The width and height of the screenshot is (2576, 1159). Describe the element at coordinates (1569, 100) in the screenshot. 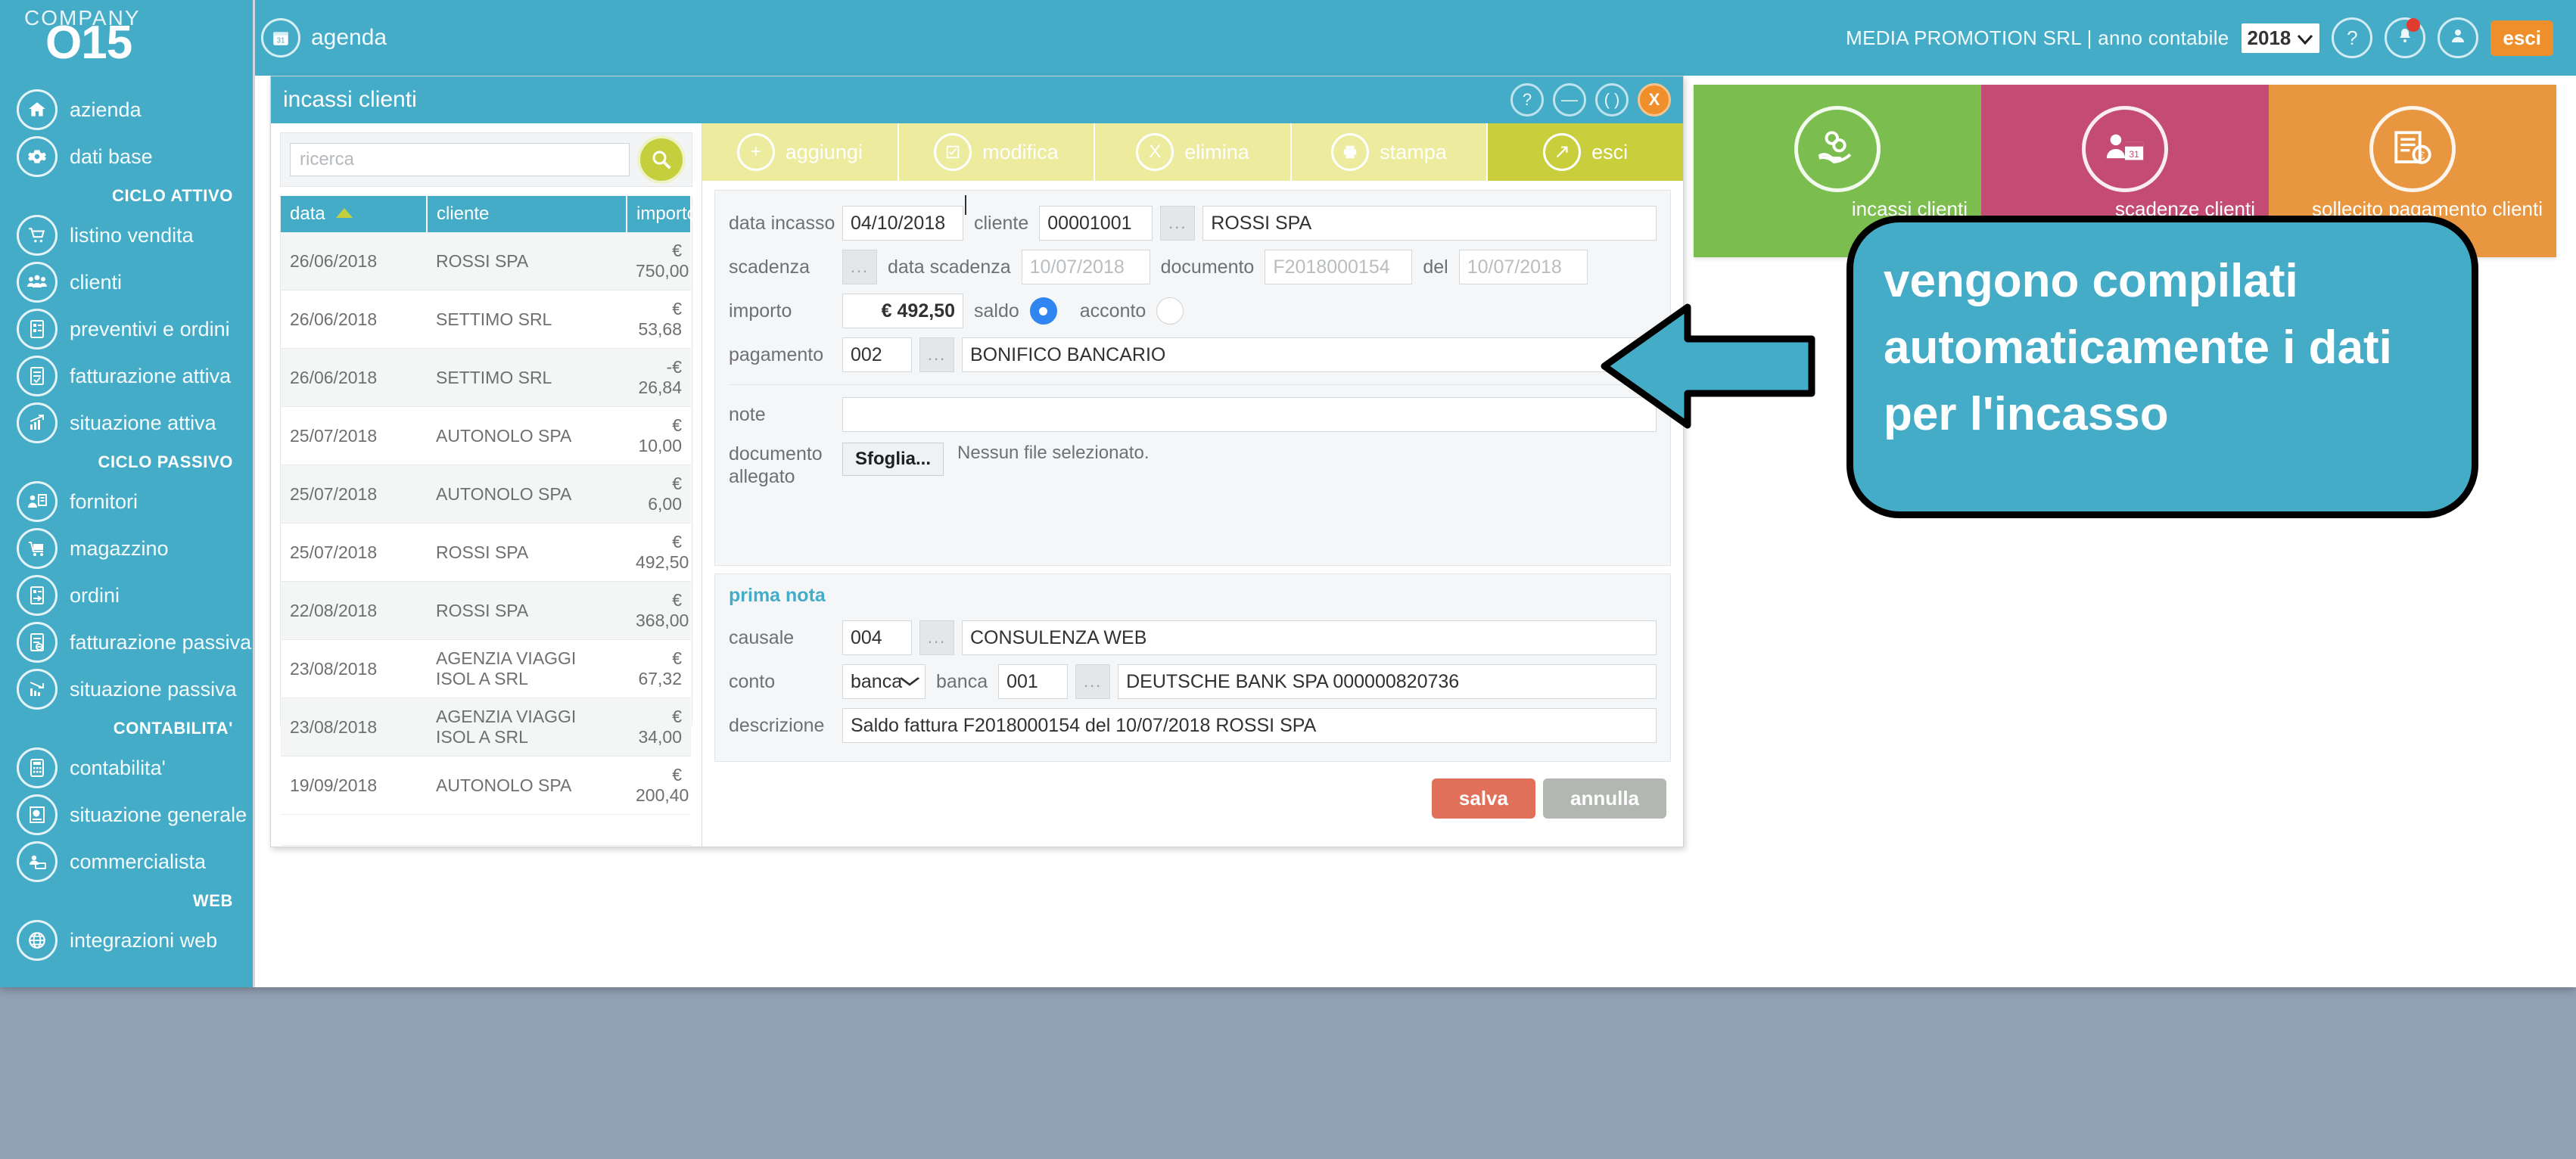

I see `dialog-minimize-button: —` at that location.